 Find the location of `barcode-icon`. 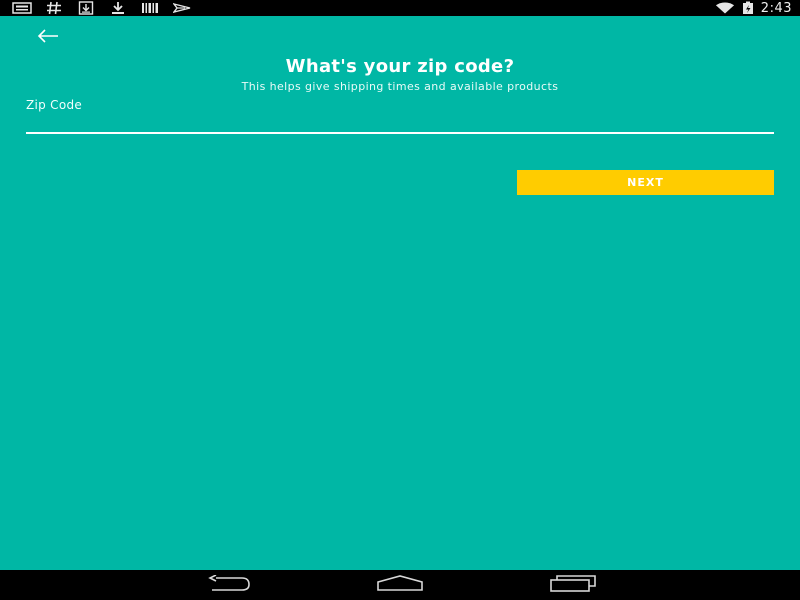

barcode-icon is located at coordinates (150, 8).